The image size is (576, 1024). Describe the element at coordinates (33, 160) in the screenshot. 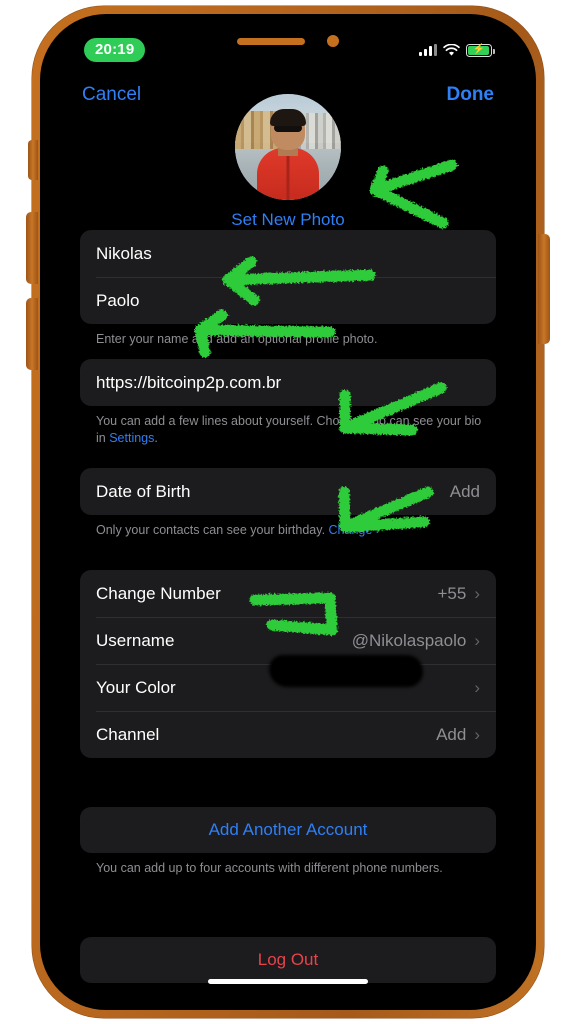

I see `silent-switch-button` at that location.